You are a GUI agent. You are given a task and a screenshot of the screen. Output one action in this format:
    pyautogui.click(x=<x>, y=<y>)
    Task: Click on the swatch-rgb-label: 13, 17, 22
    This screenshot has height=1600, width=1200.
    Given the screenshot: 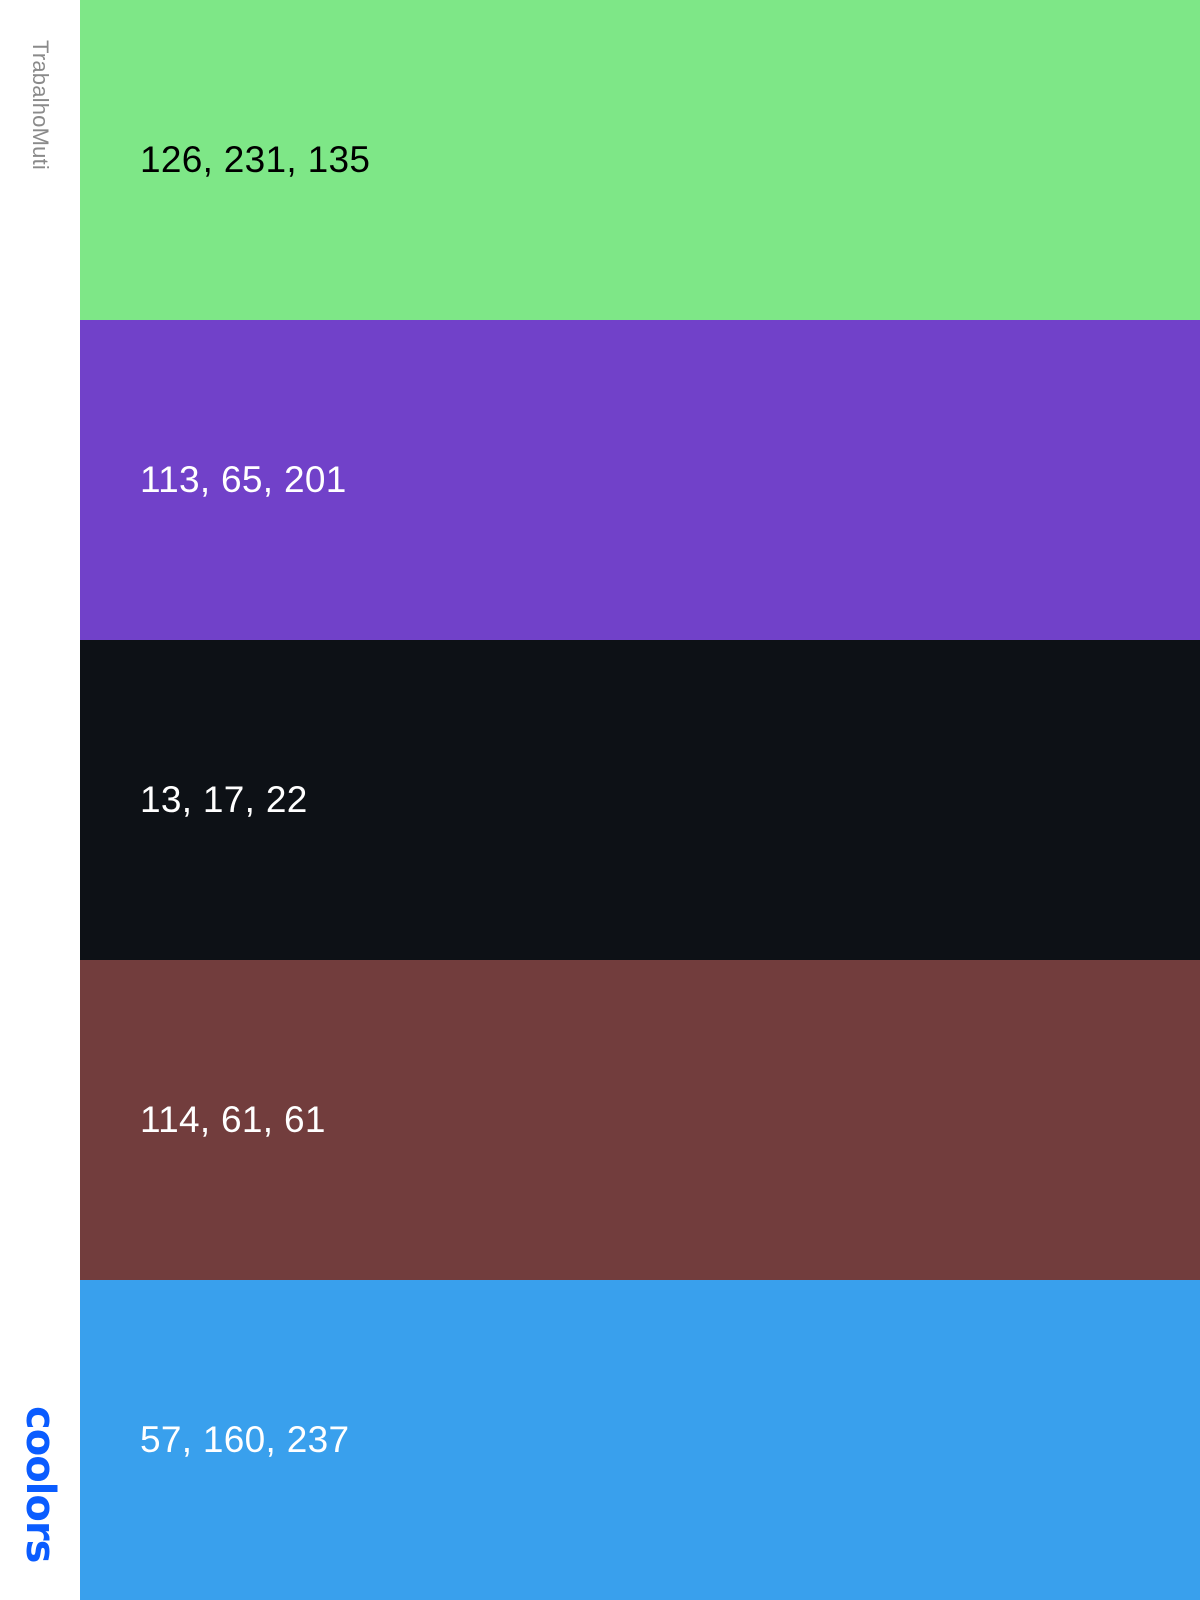 What is the action you would take?
    pyautogui.click(x=224, y=799)
    